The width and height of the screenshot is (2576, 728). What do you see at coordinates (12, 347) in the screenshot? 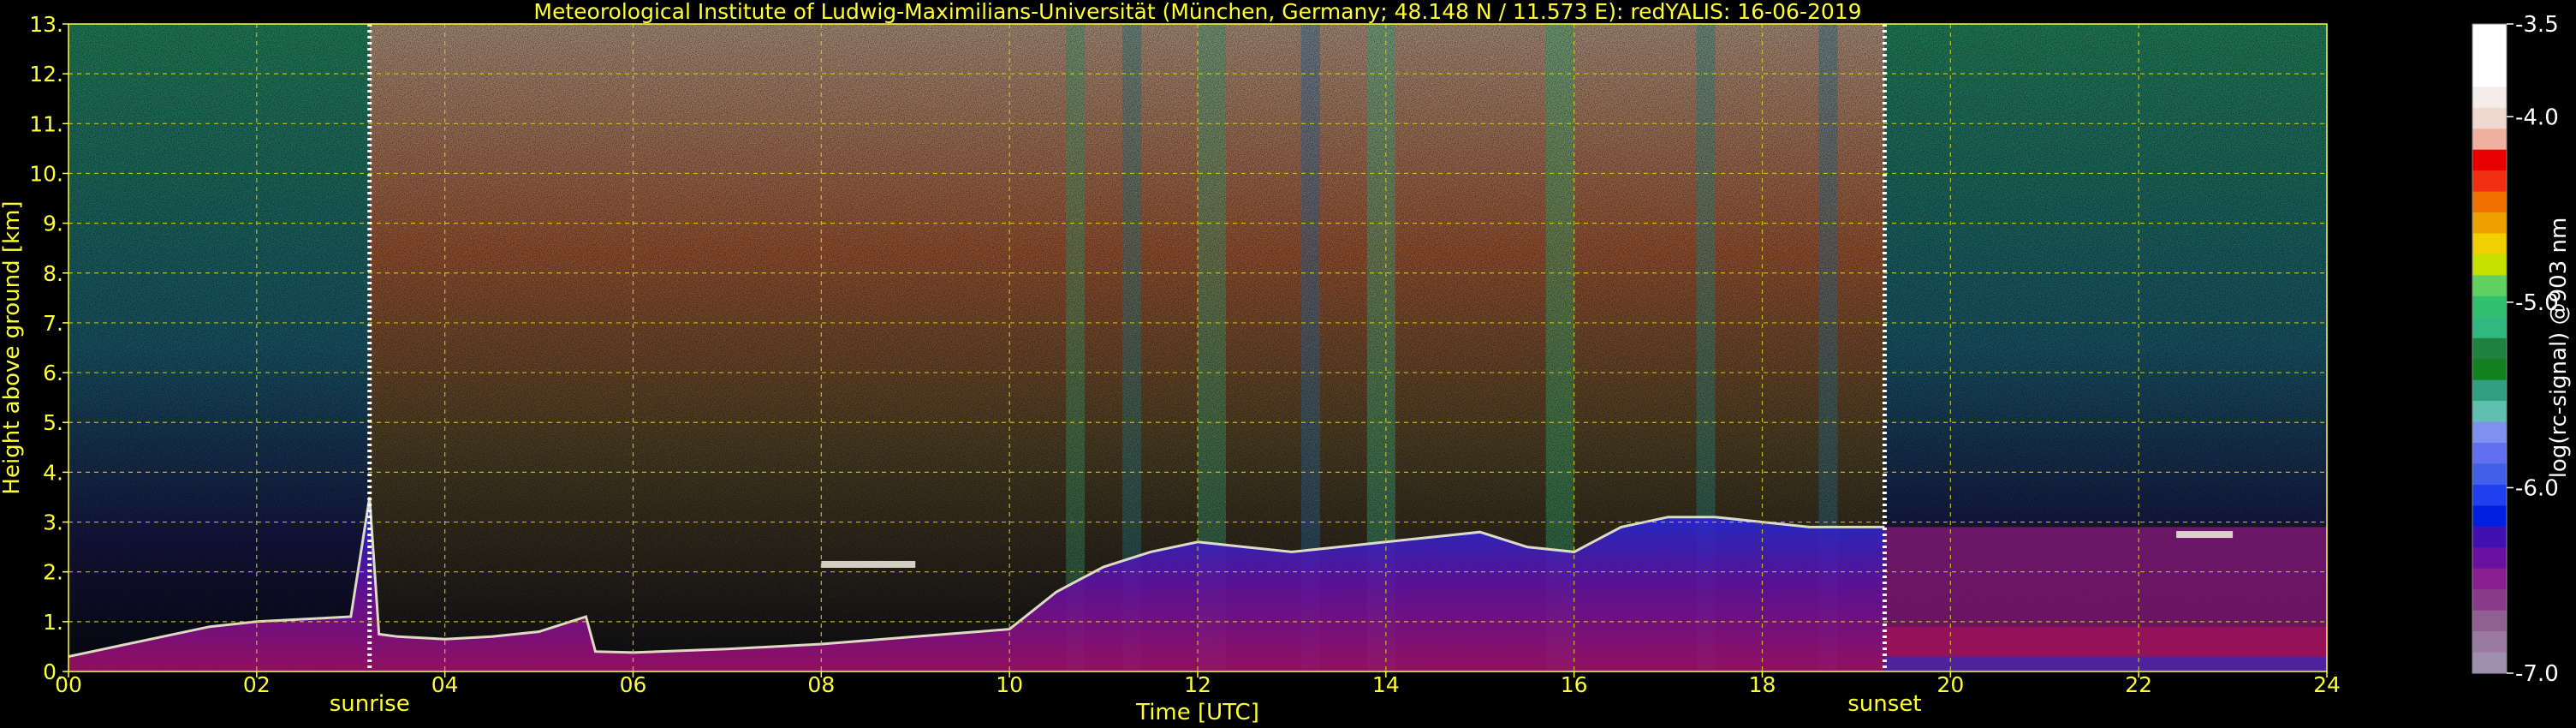
I see `y-axis-label: Height above ground [km]` at bounding box center [12, 347].